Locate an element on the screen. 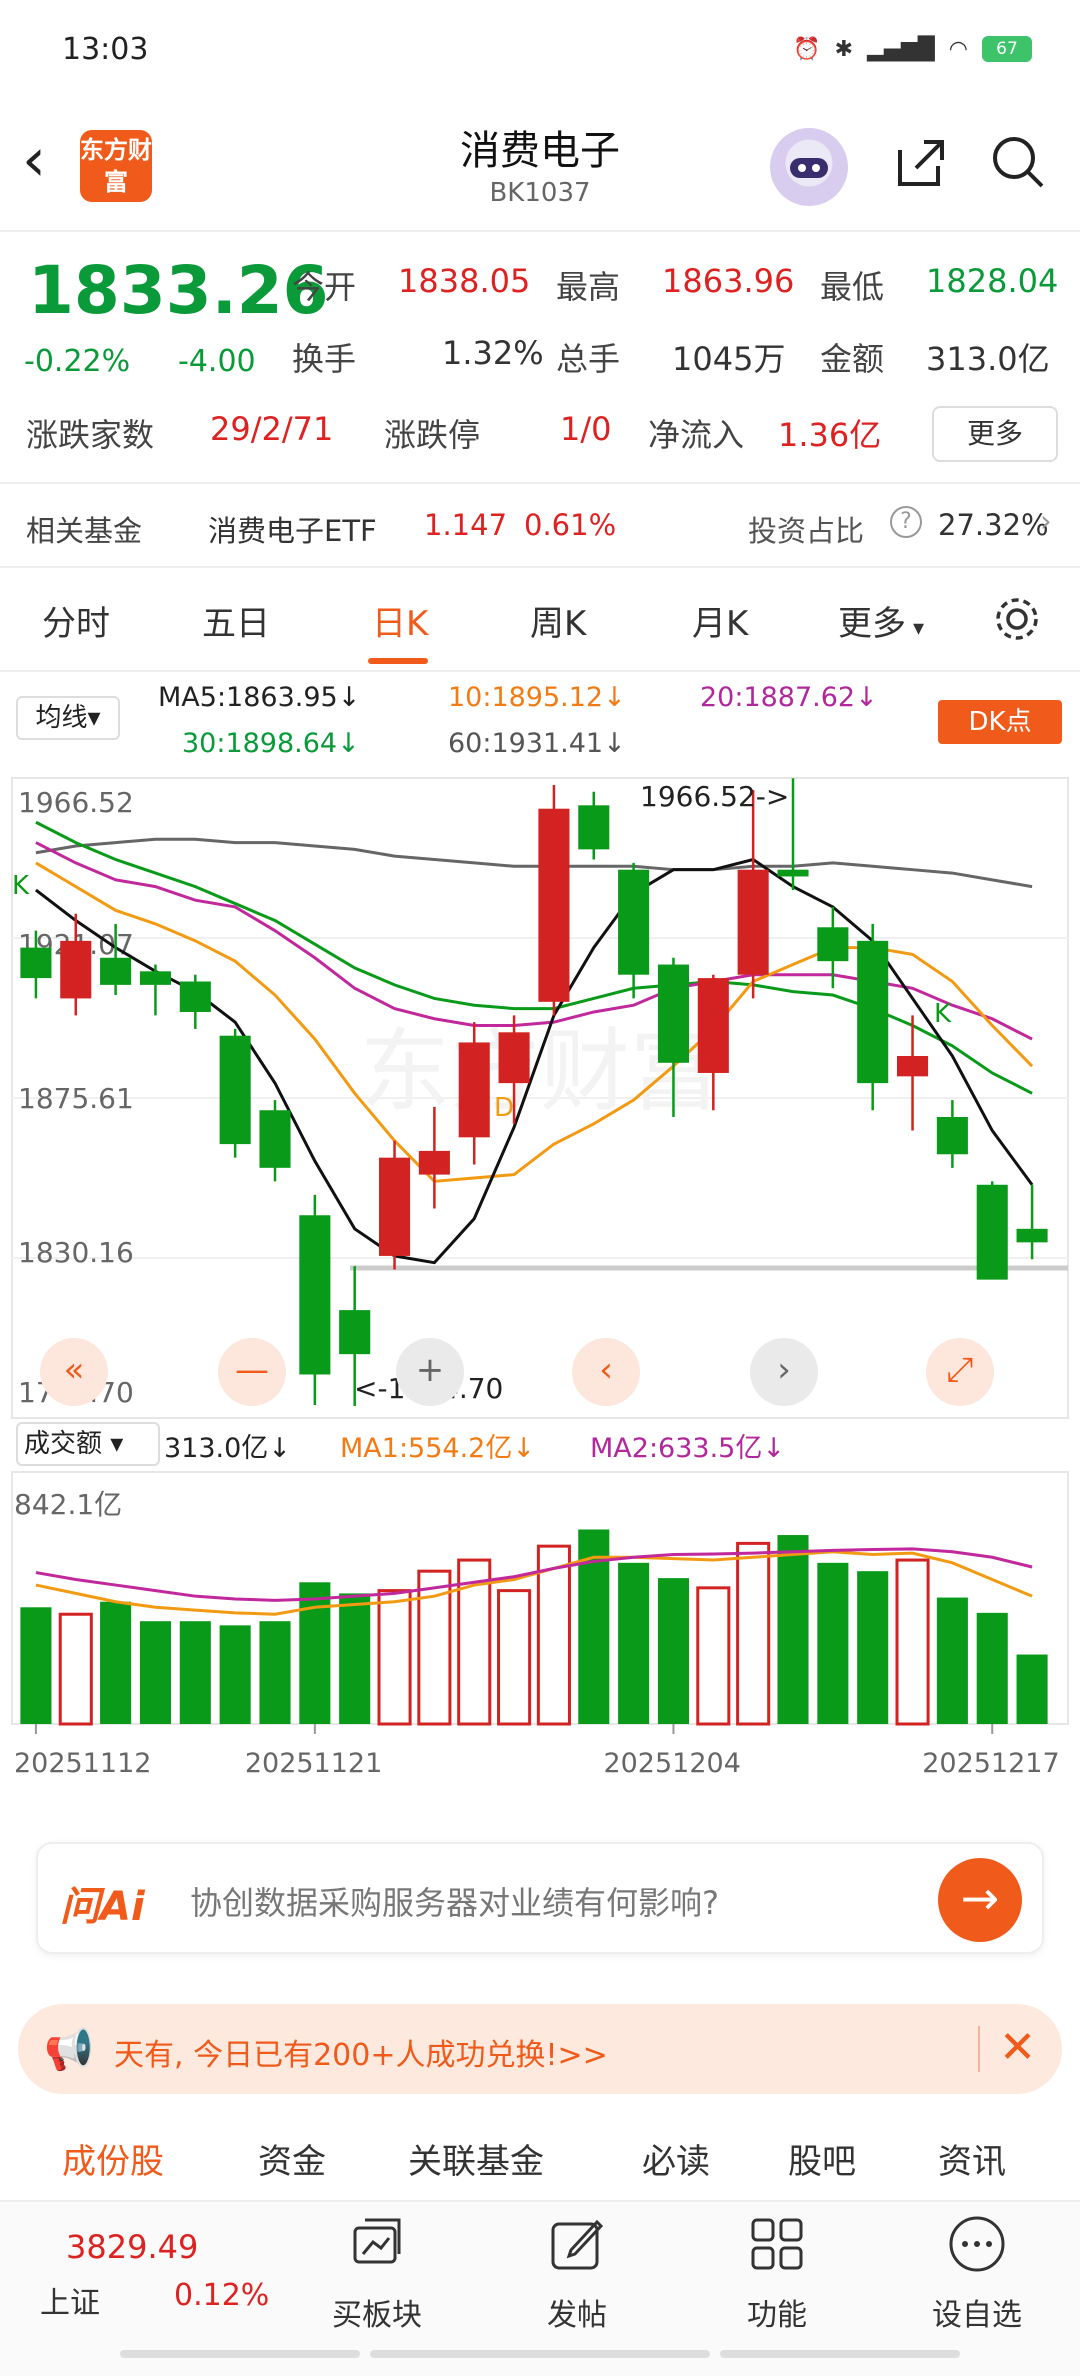 This screenshot has width=1080, height=2376. ma10-value: 10:1895.12↓ is located at coordinates (537, 697).